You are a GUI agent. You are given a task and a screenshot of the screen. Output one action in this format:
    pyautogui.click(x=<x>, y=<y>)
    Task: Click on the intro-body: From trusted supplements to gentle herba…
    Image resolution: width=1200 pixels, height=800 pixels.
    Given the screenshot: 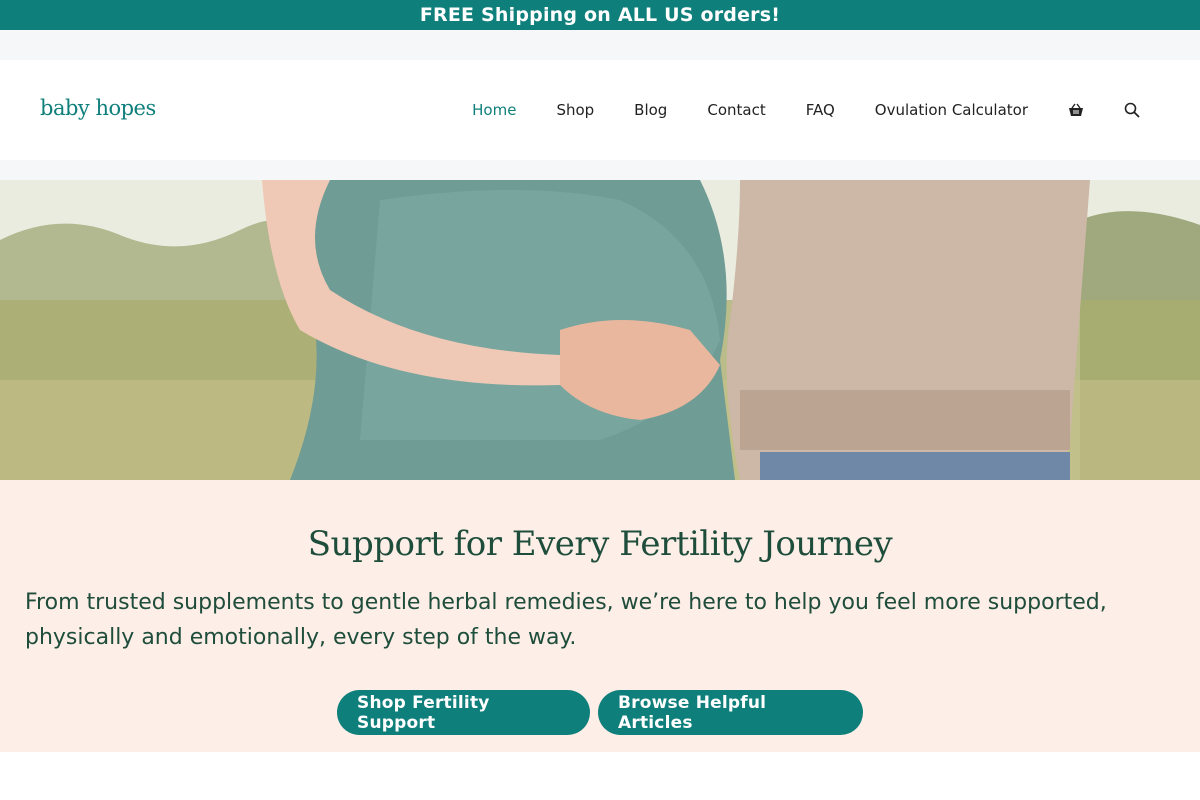 What is the action you would take?
    pyautogui.click(x=566, y=620)
    